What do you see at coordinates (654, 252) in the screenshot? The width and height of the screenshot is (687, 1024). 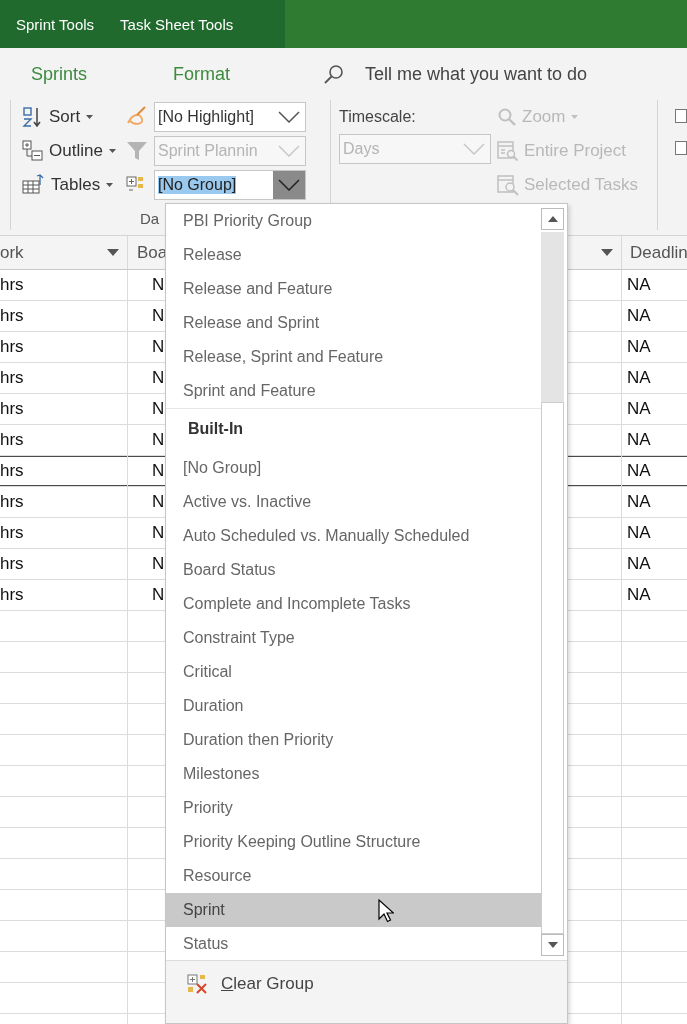 I see `column-header: Deadlin` at bounding box center [654, 252].